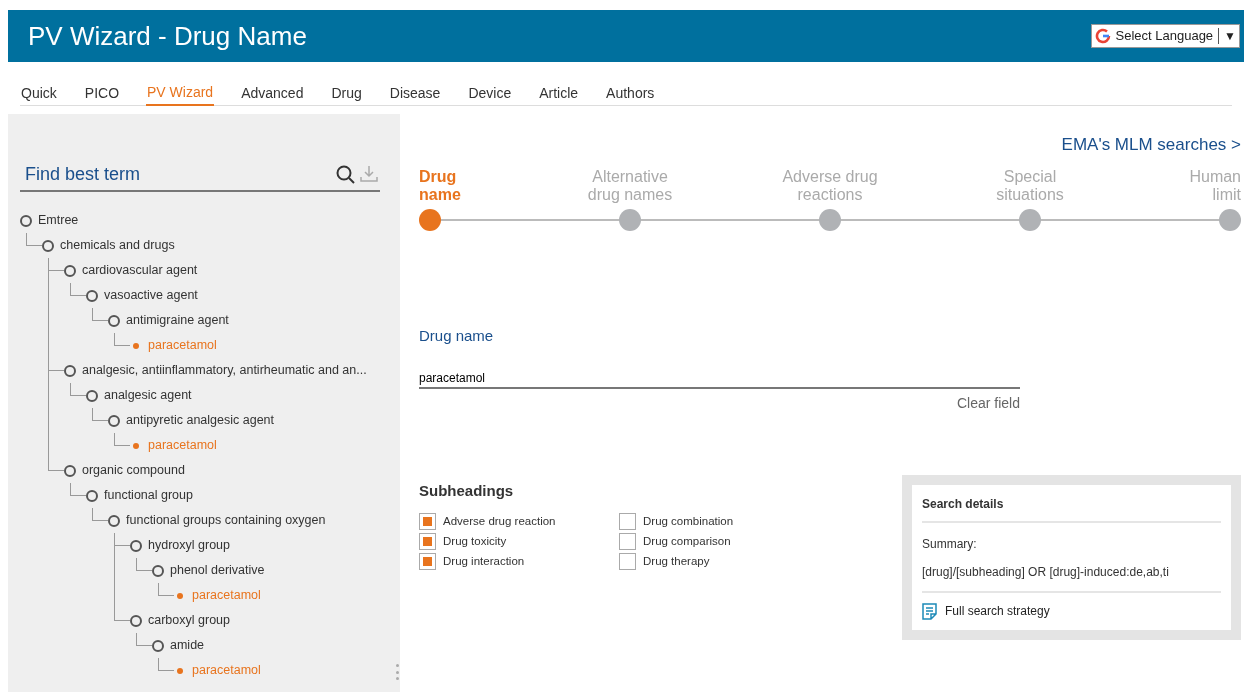 The width and height of the screenshot is (1244, 692). Describe the element at coordinates (140, 270) in the screenshot. I see `tree-item: cardiovascular agent` at that location.